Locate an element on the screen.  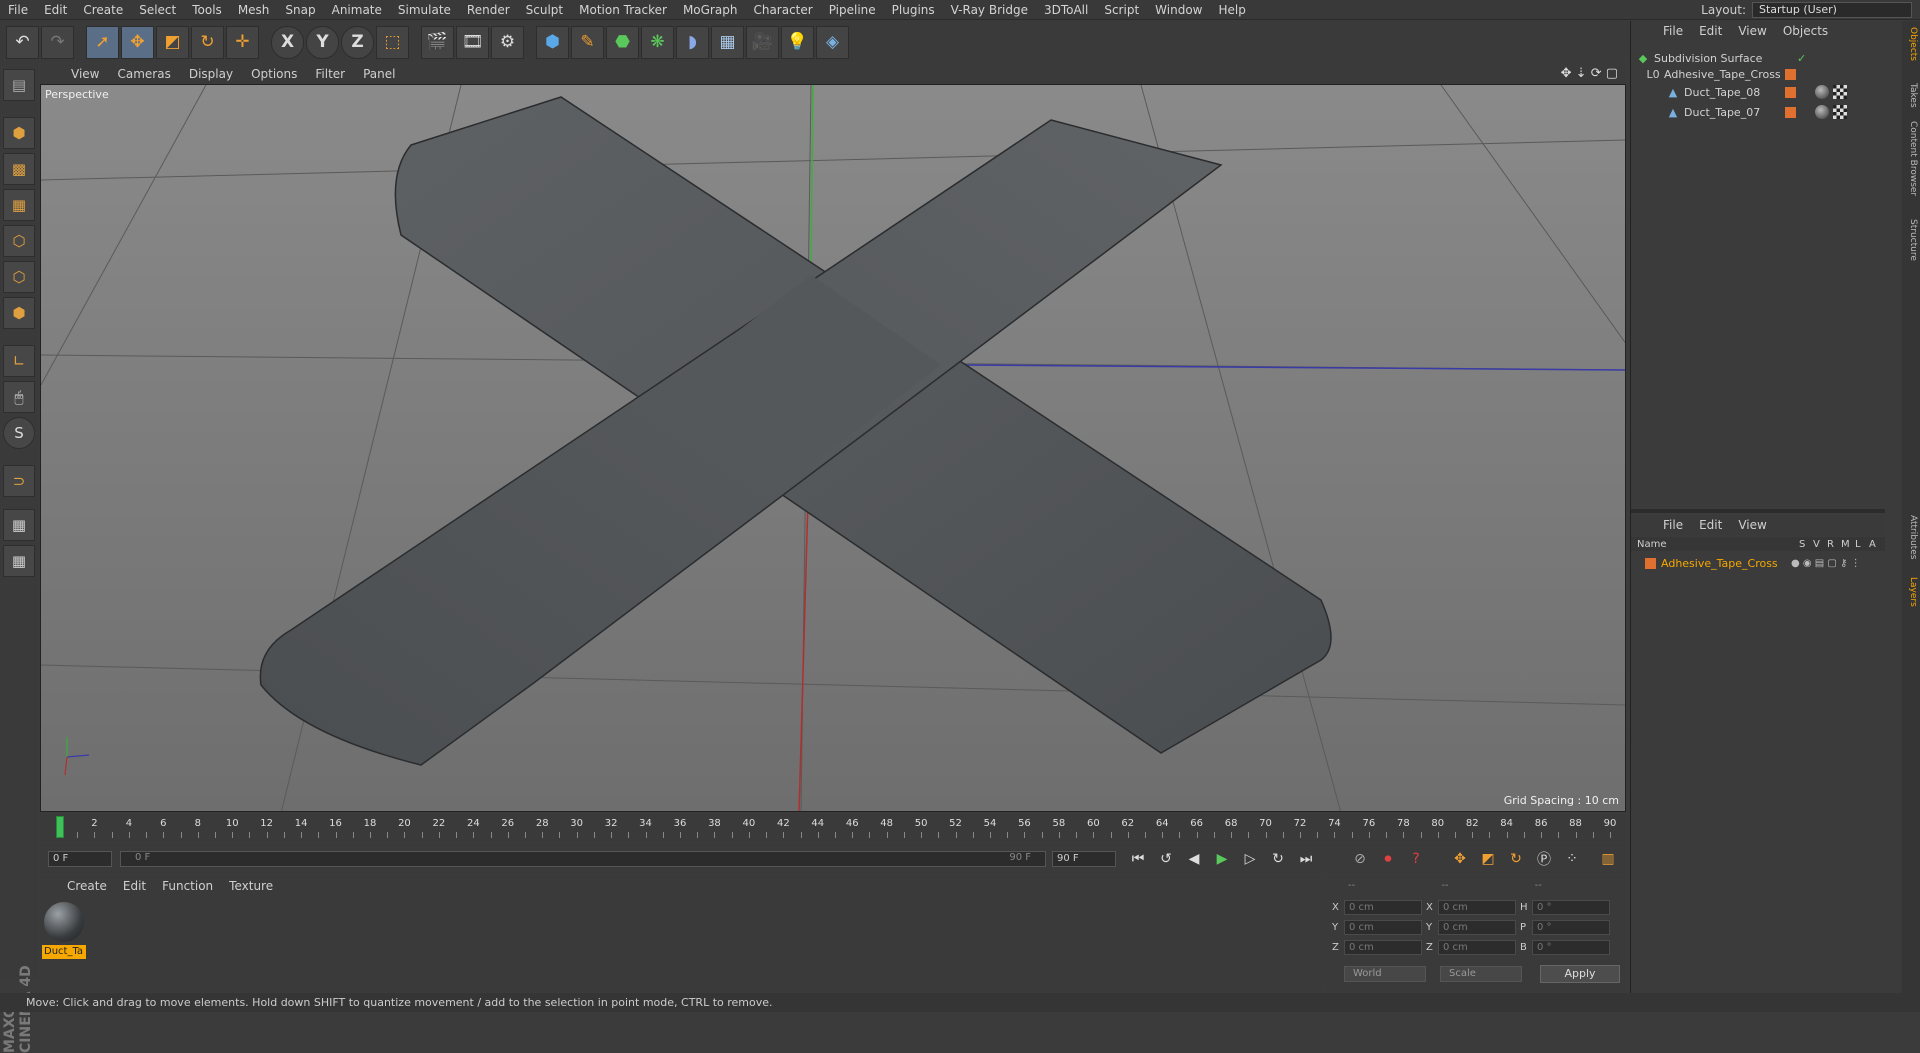
layer-menu-edit: Edit is located at coordinates (1710, 525).